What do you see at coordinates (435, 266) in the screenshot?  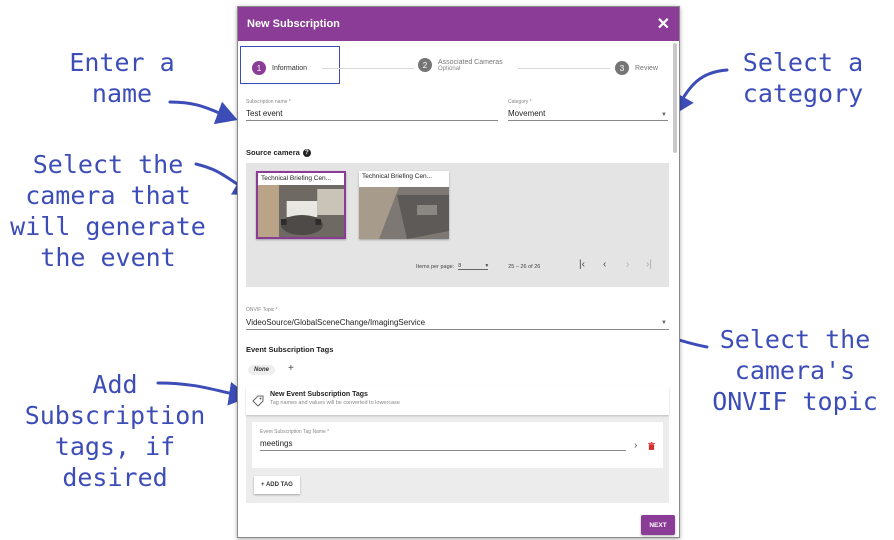 I see `items-per-page-label: Items per page:` at bounding box center [435, 266].